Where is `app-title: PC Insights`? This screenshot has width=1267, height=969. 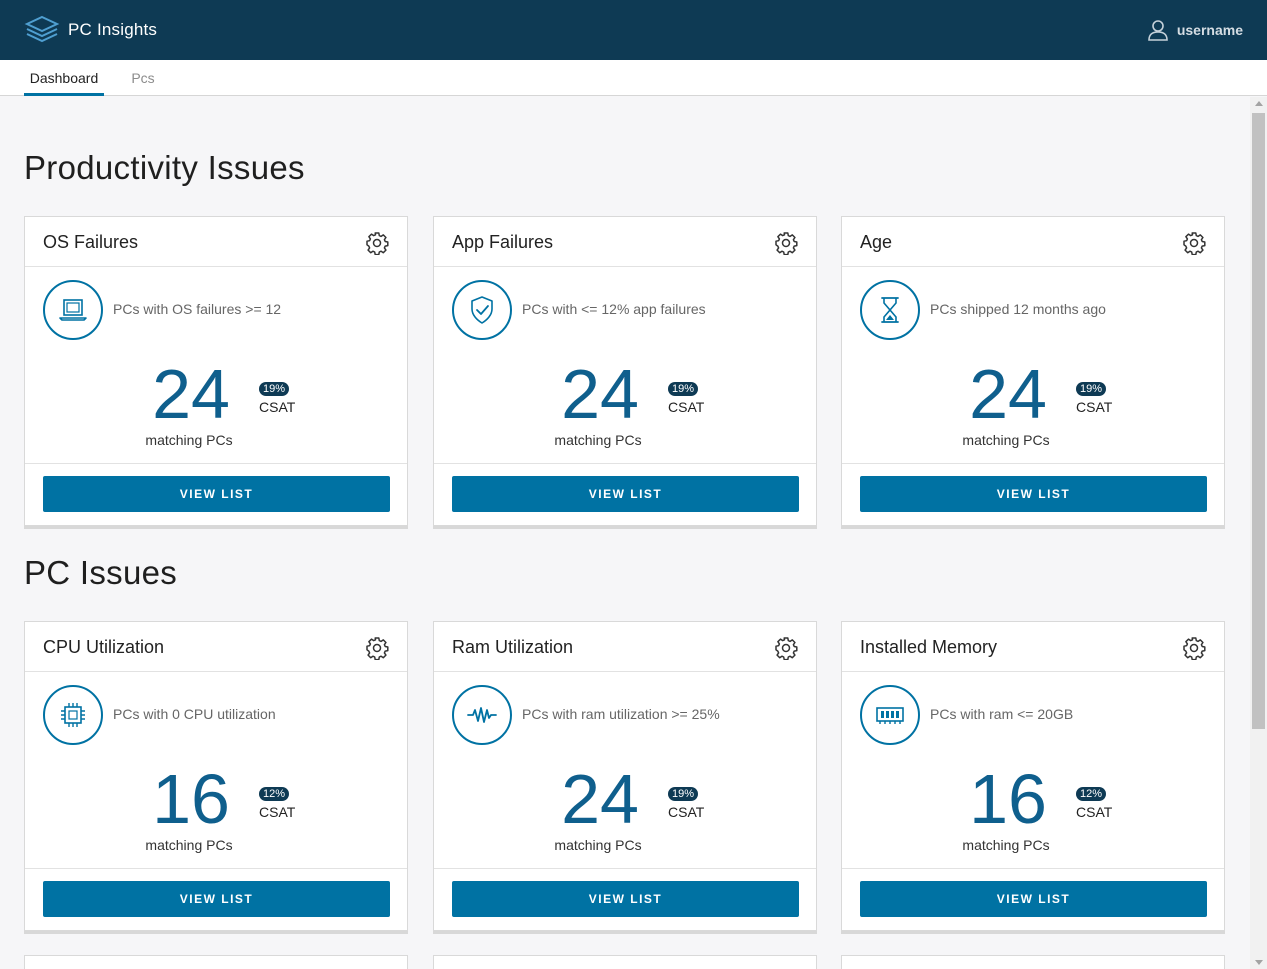 app-title: PC Insights is located at coordinates (113, 29).